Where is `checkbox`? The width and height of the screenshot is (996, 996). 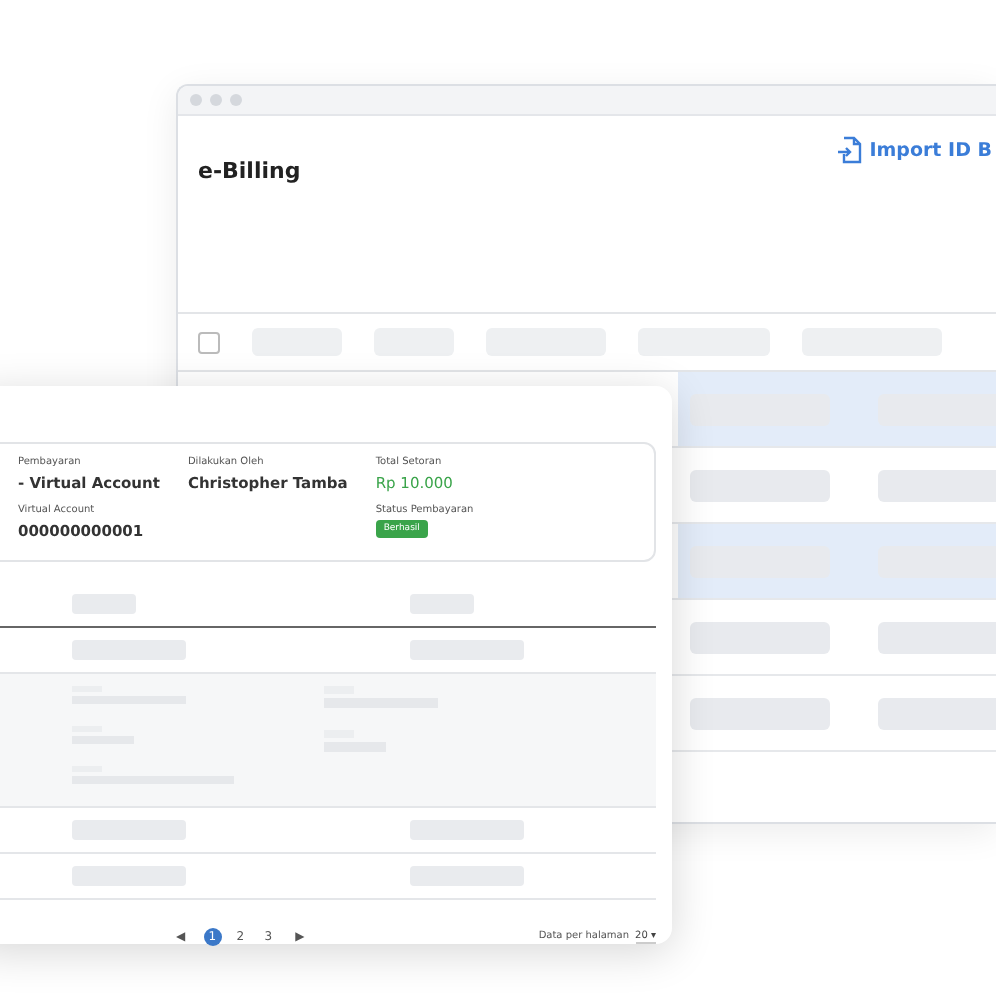 checkbox is located at coordinates (209, 342).